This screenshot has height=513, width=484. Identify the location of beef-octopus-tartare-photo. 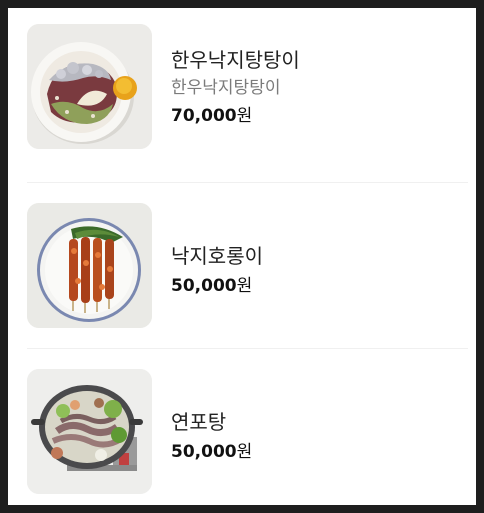
(89, 86).